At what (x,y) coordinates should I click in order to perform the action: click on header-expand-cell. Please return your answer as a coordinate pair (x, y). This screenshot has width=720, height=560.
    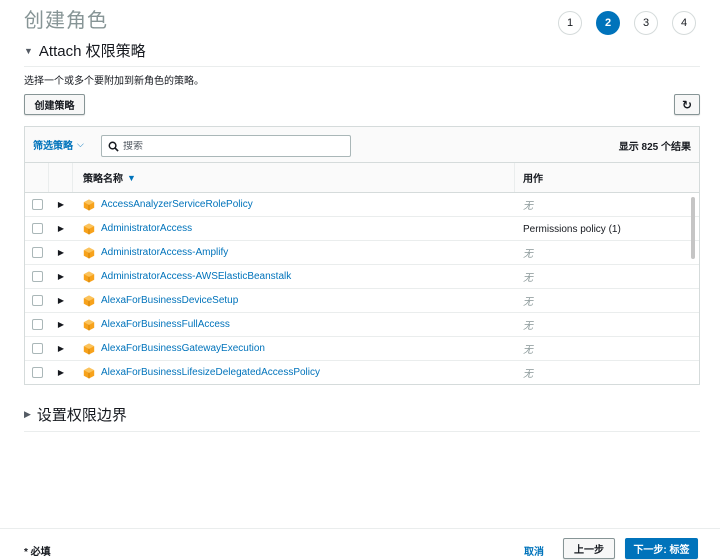
    Looking at the image, I should click on (61, 177).